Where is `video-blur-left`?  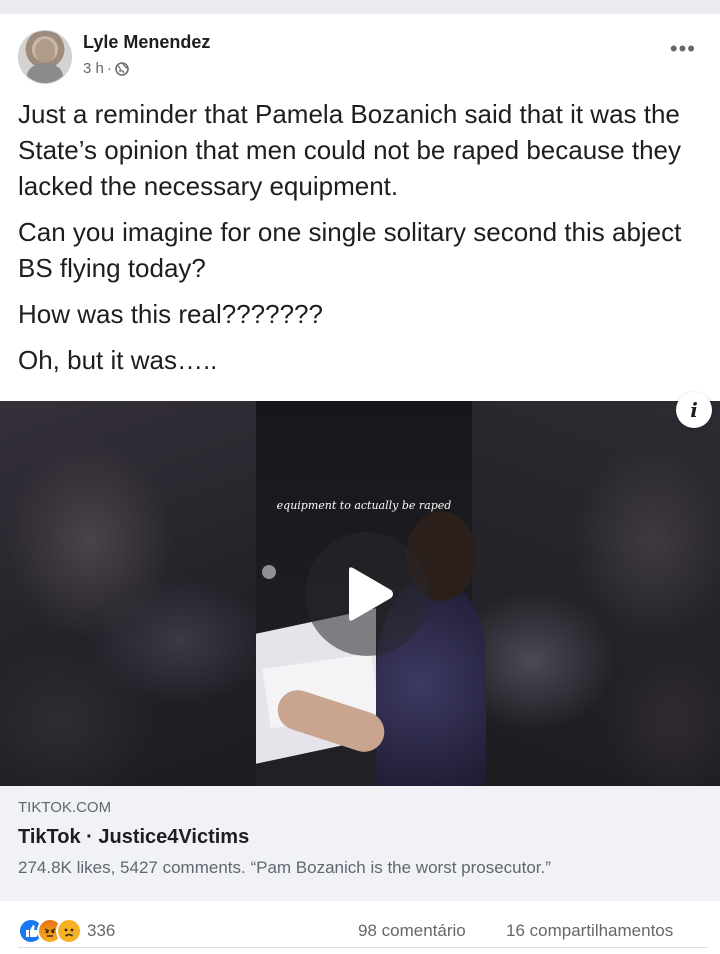
video-blur-left is located at coordinates (128, 593).